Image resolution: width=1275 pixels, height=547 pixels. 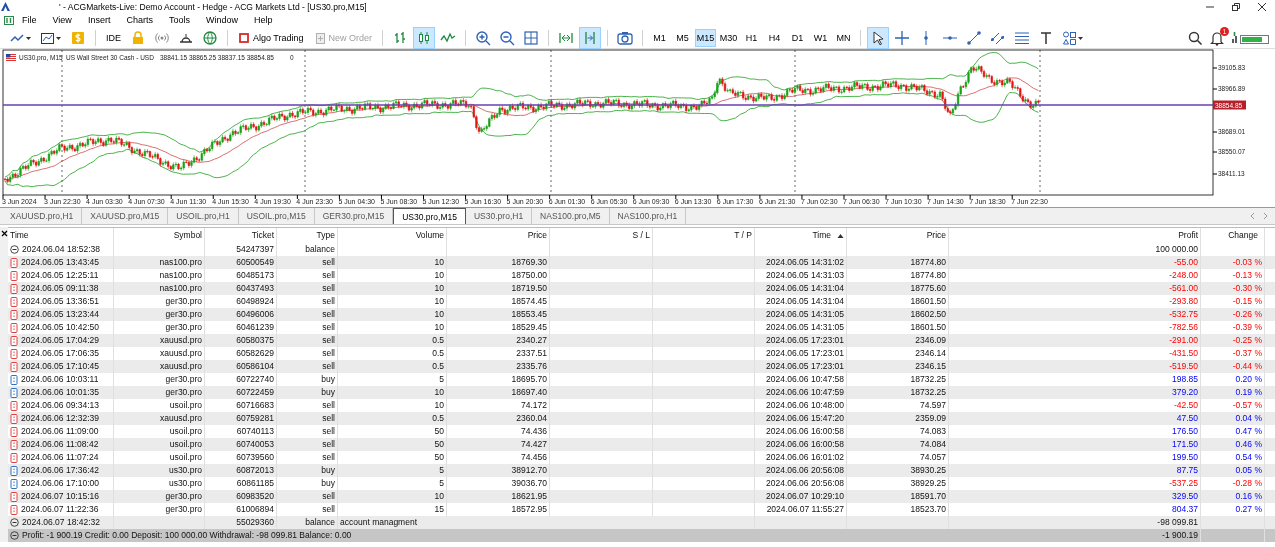 What do you see at coordinates (241, 470) in the screenshot?
I see `table-cell: 60872013` at bounding box center [241, 470].